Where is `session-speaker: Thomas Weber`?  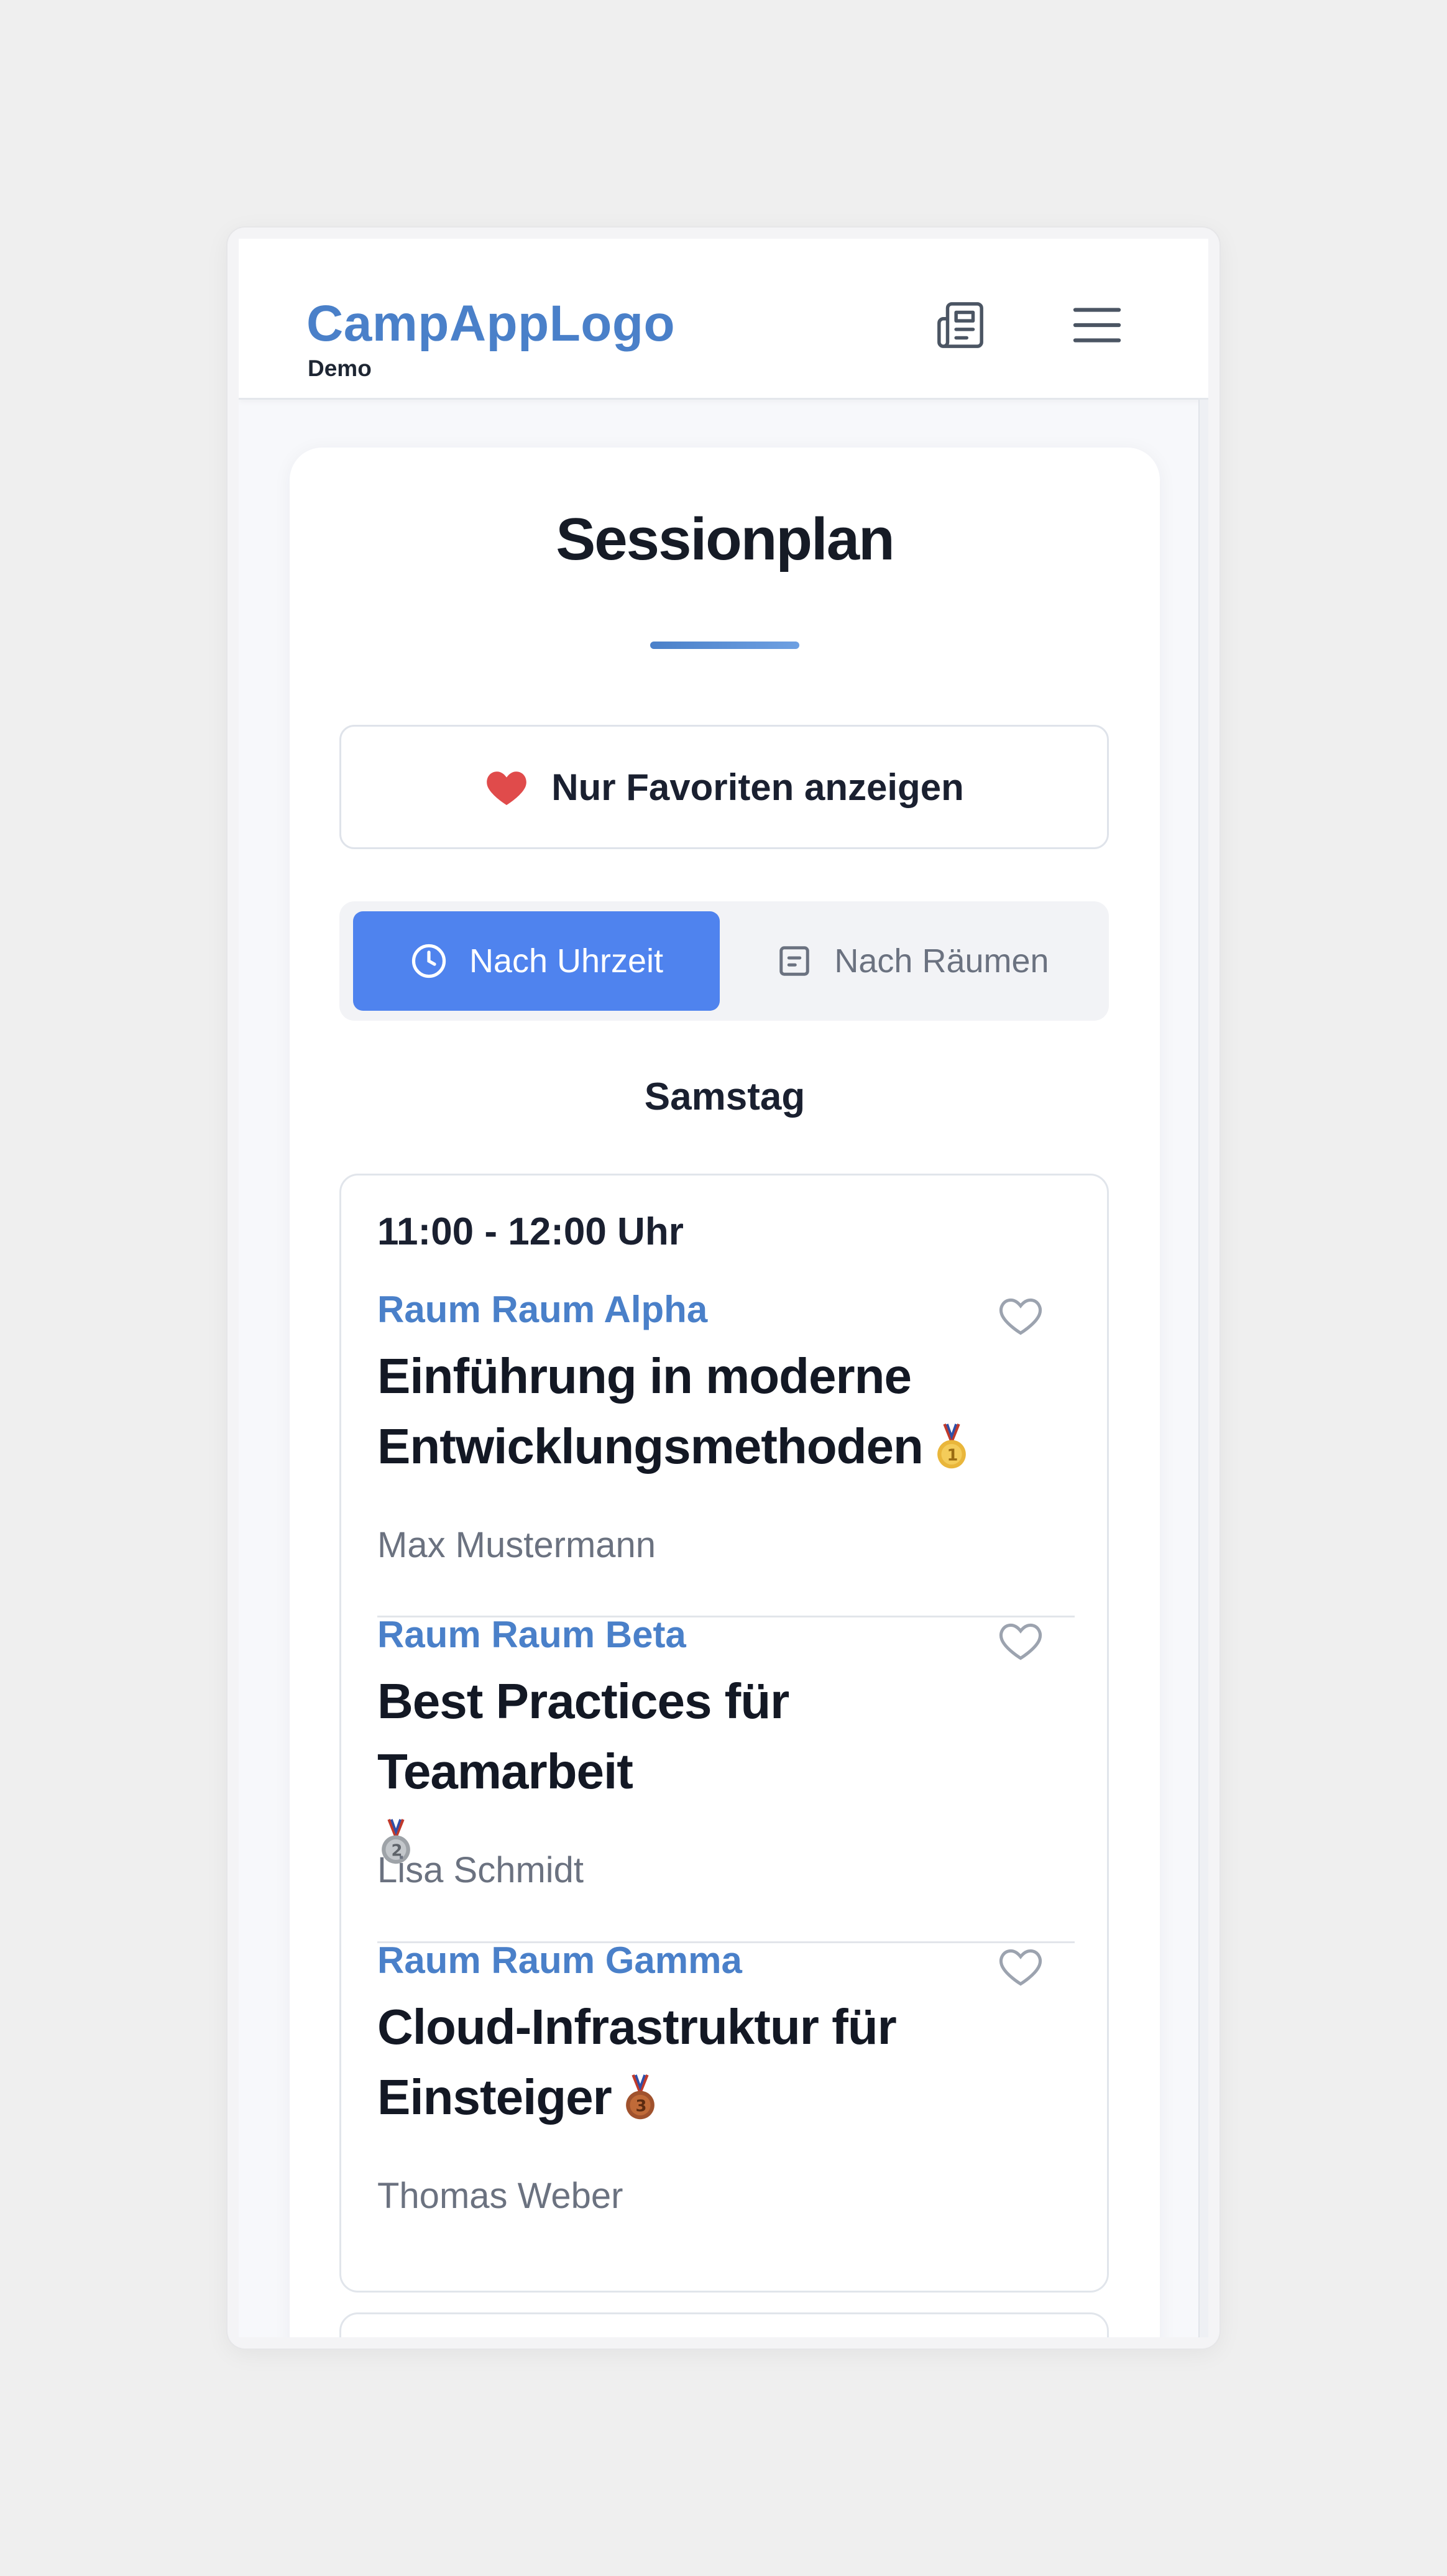
session-speaker: Thomas Weber is located at coordinates (500, 2196).